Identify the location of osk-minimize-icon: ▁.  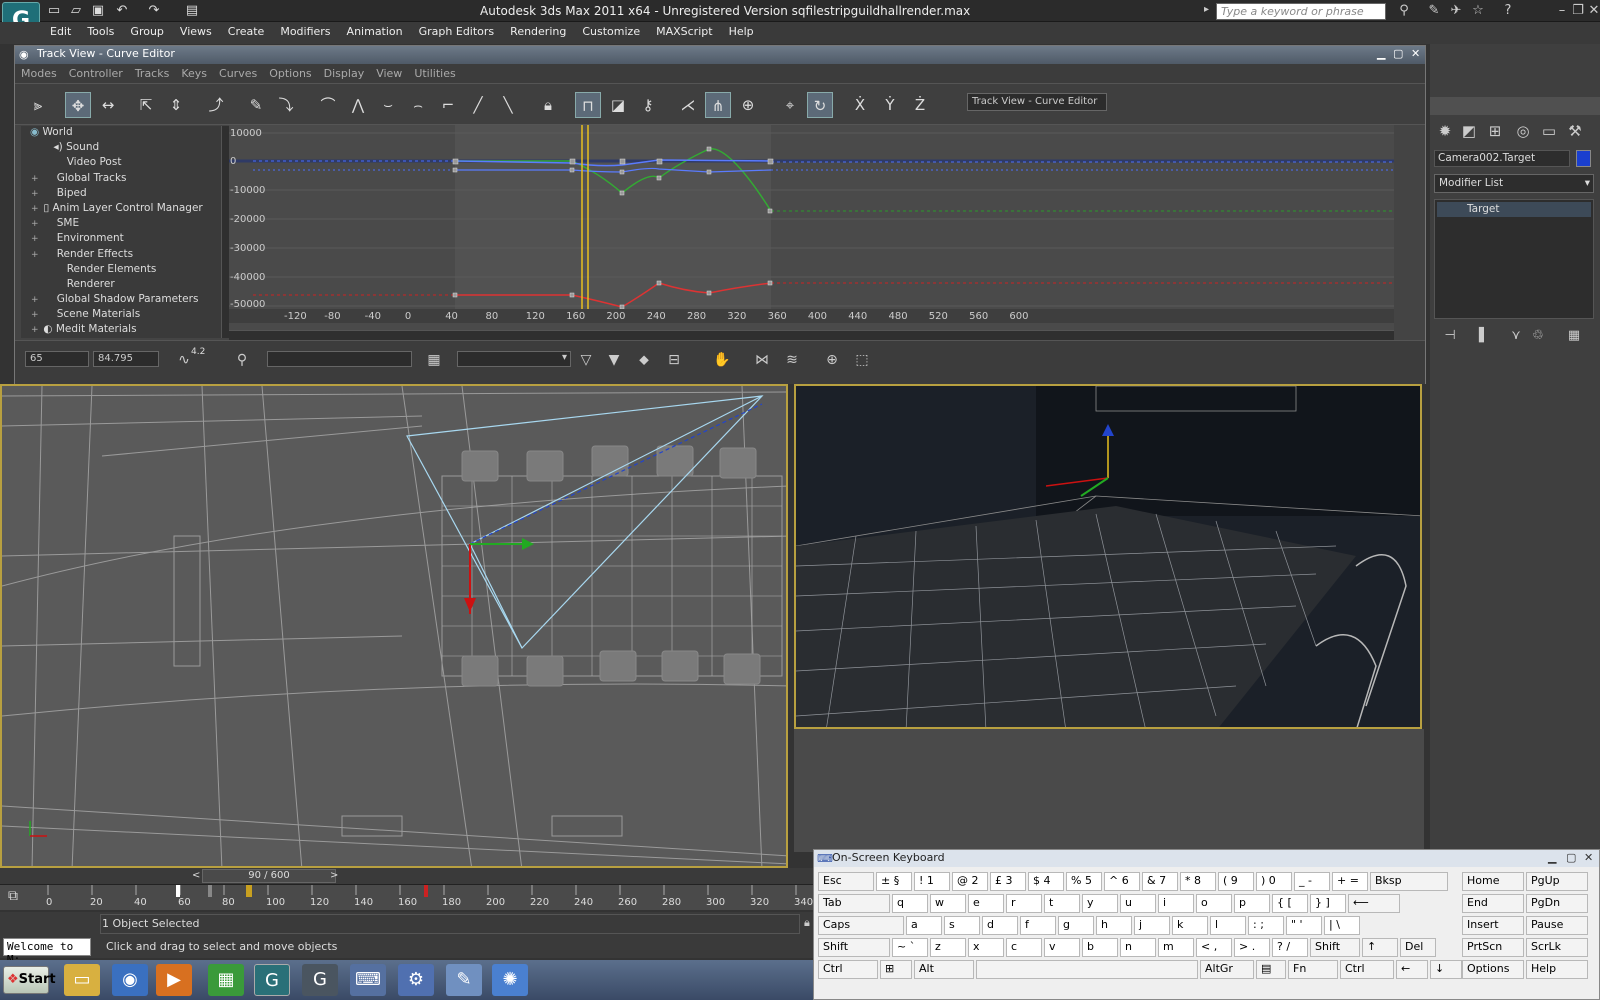
(1552, 857).